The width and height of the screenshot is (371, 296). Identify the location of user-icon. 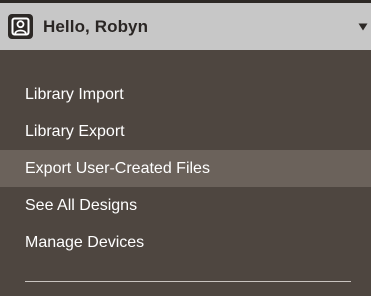
(20, 26).